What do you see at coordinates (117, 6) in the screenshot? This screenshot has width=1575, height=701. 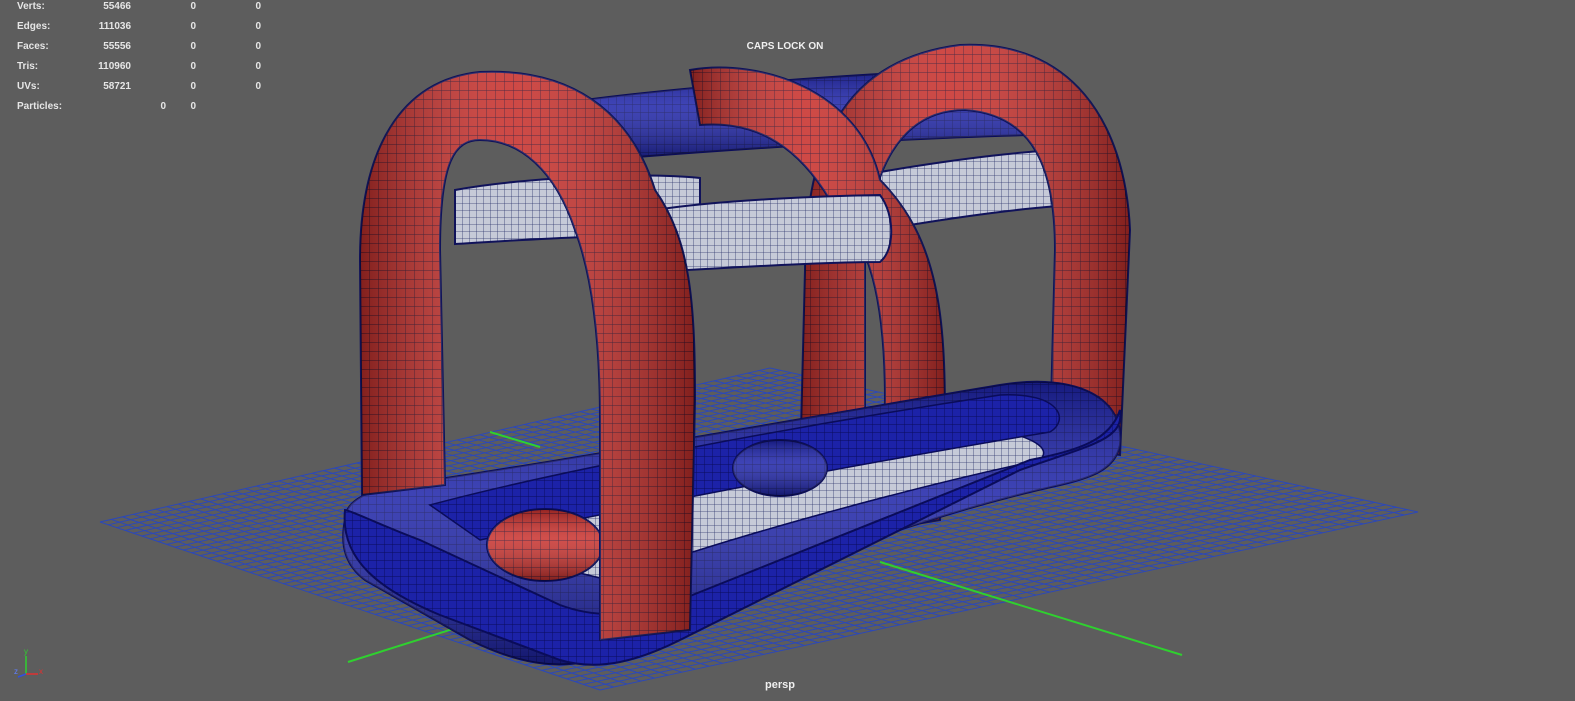 I see `hud-value: 55466` at bounding box center [117, 6].